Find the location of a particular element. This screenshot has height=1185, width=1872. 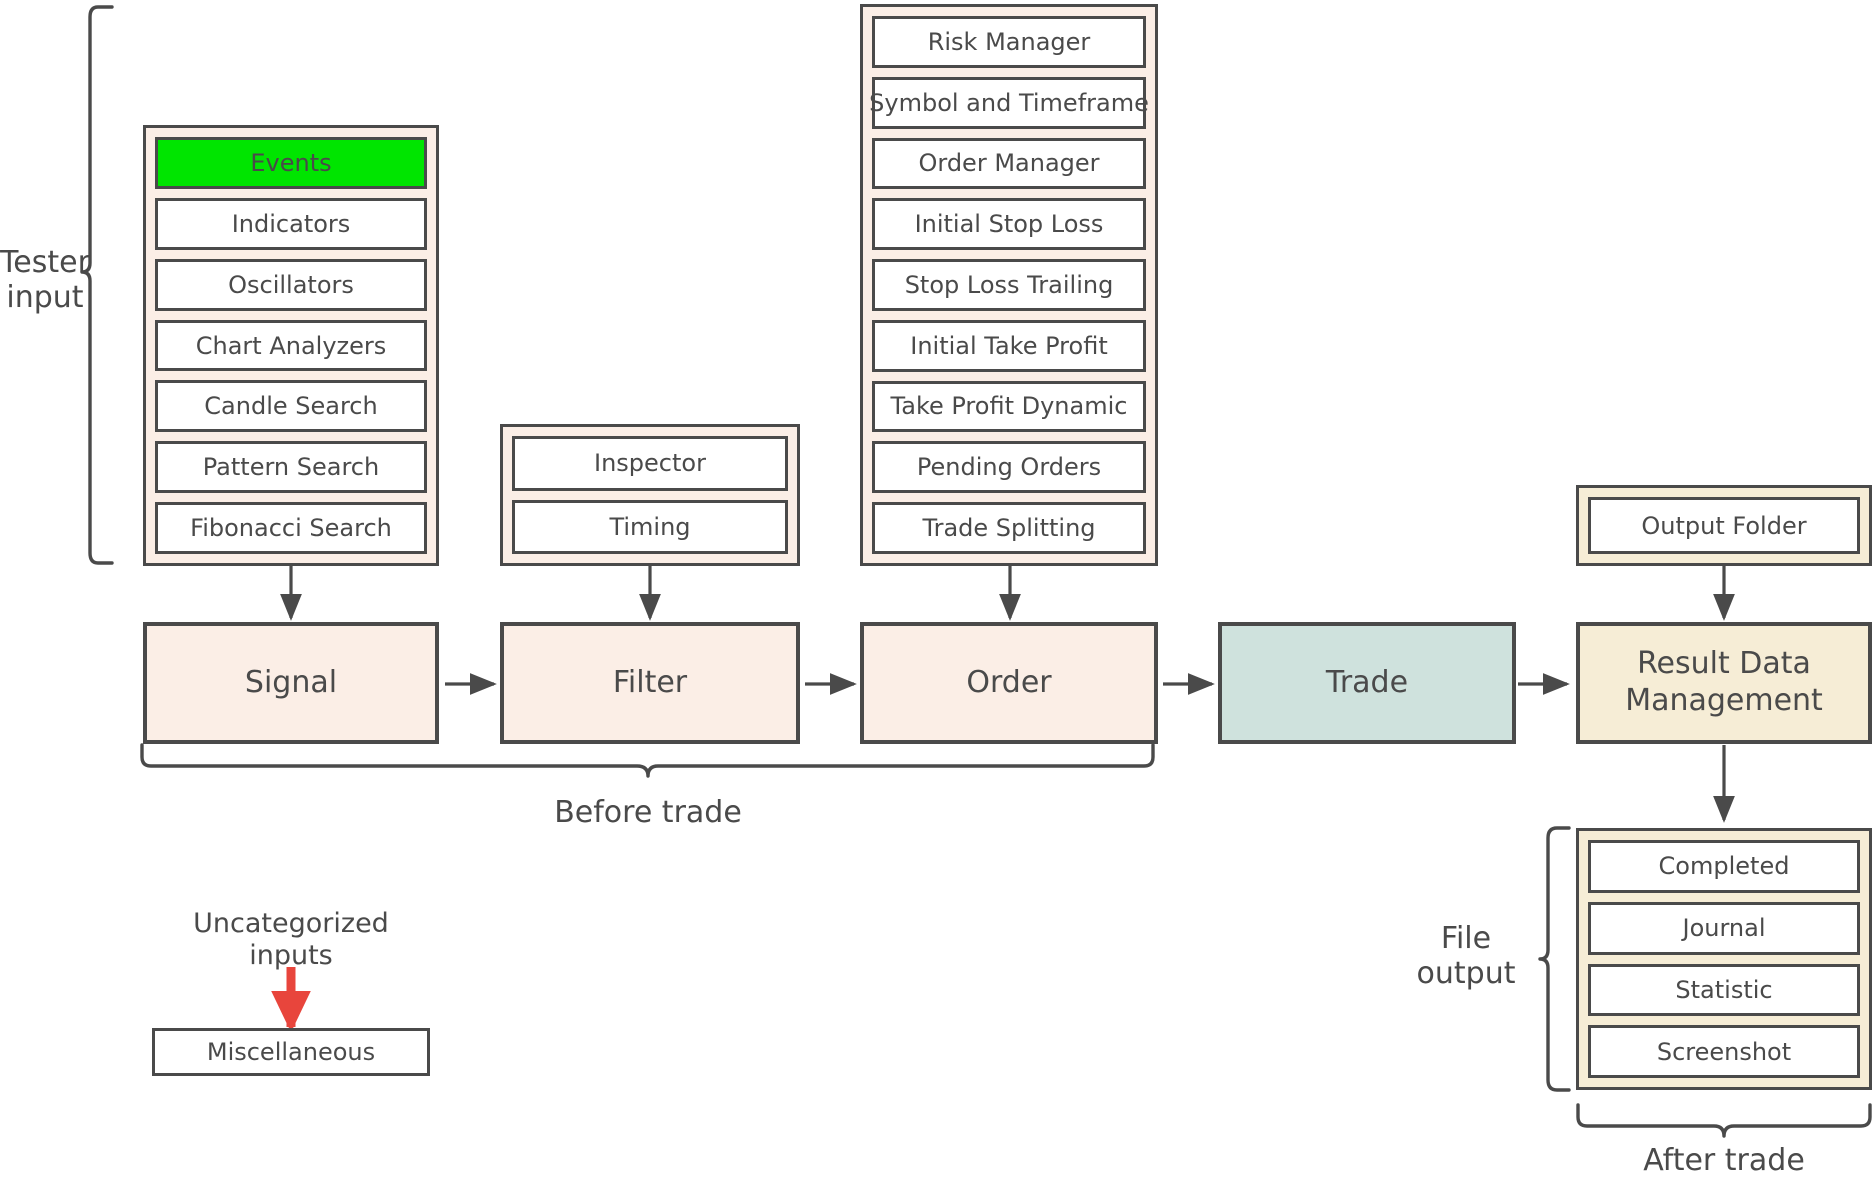

before-trade-label: Before trade is located at coordinates (648, 812).